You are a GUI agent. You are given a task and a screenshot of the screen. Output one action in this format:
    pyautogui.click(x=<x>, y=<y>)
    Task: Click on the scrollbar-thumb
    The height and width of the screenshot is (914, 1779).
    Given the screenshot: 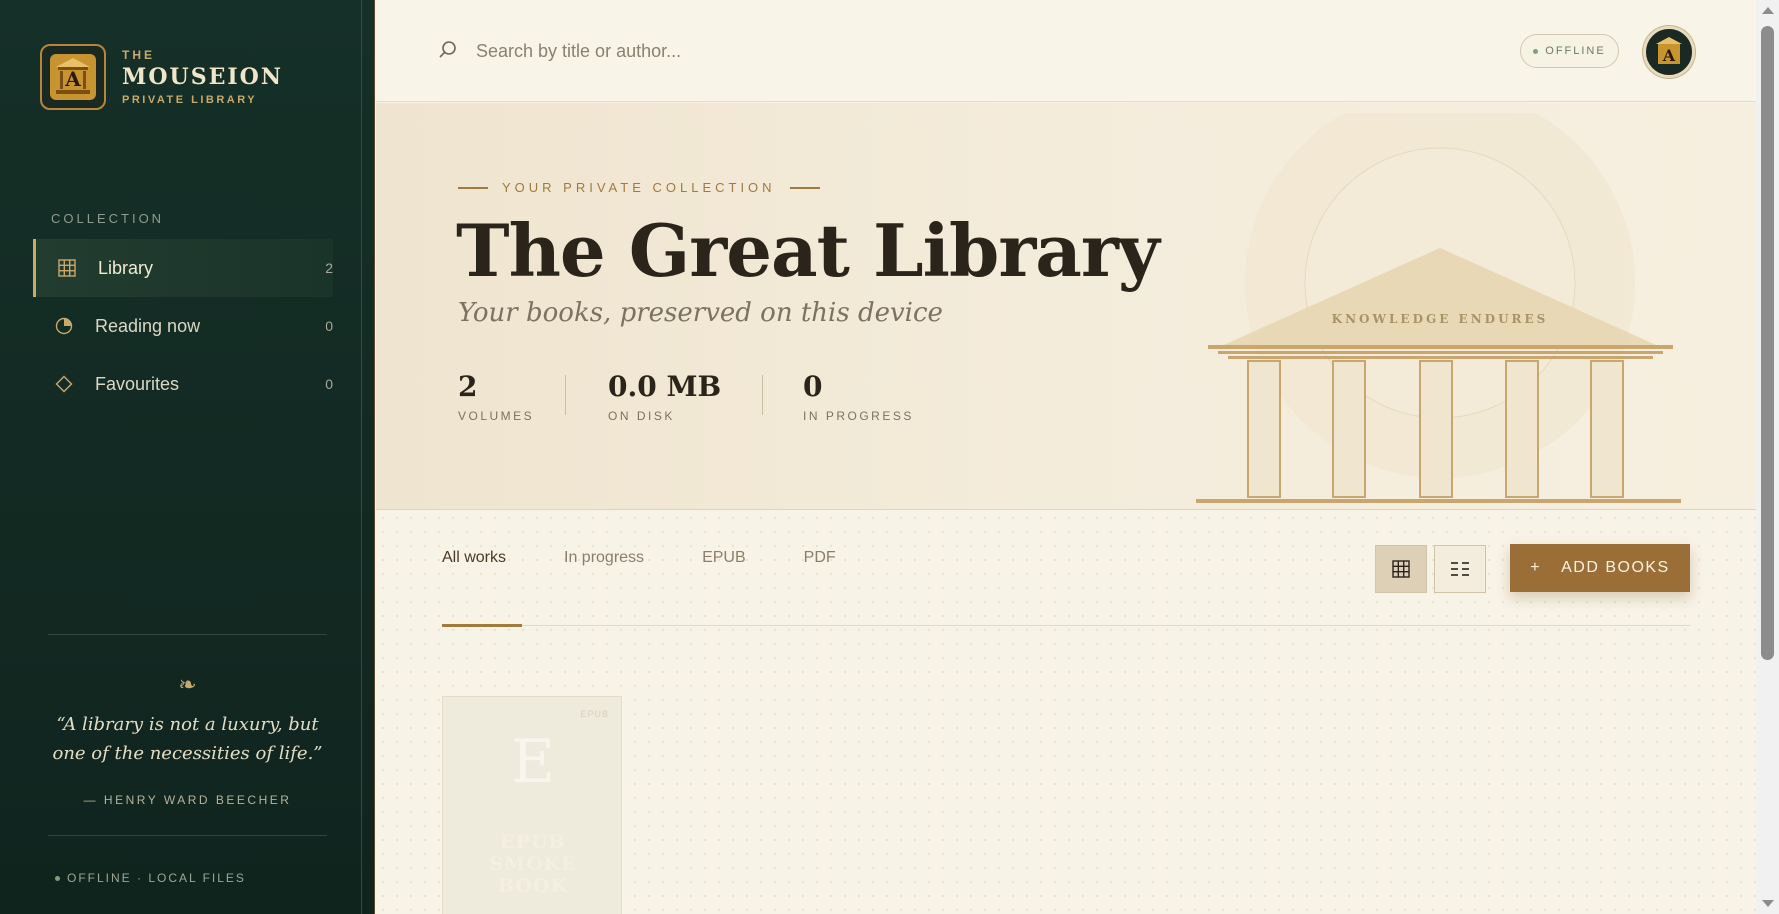 What is the action you would take?
    pyautogui.click(x=1767, y=343)
    